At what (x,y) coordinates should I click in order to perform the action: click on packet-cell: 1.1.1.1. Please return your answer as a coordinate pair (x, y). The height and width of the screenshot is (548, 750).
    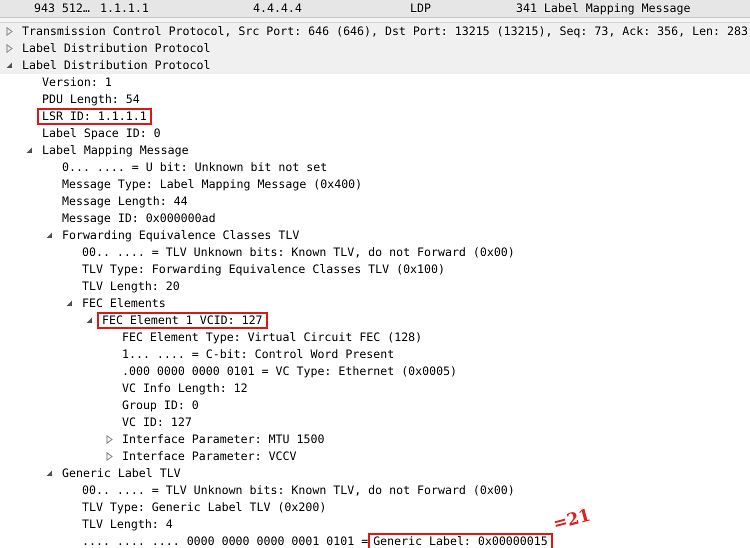
    Looking at the image, I should click on (124, 8).